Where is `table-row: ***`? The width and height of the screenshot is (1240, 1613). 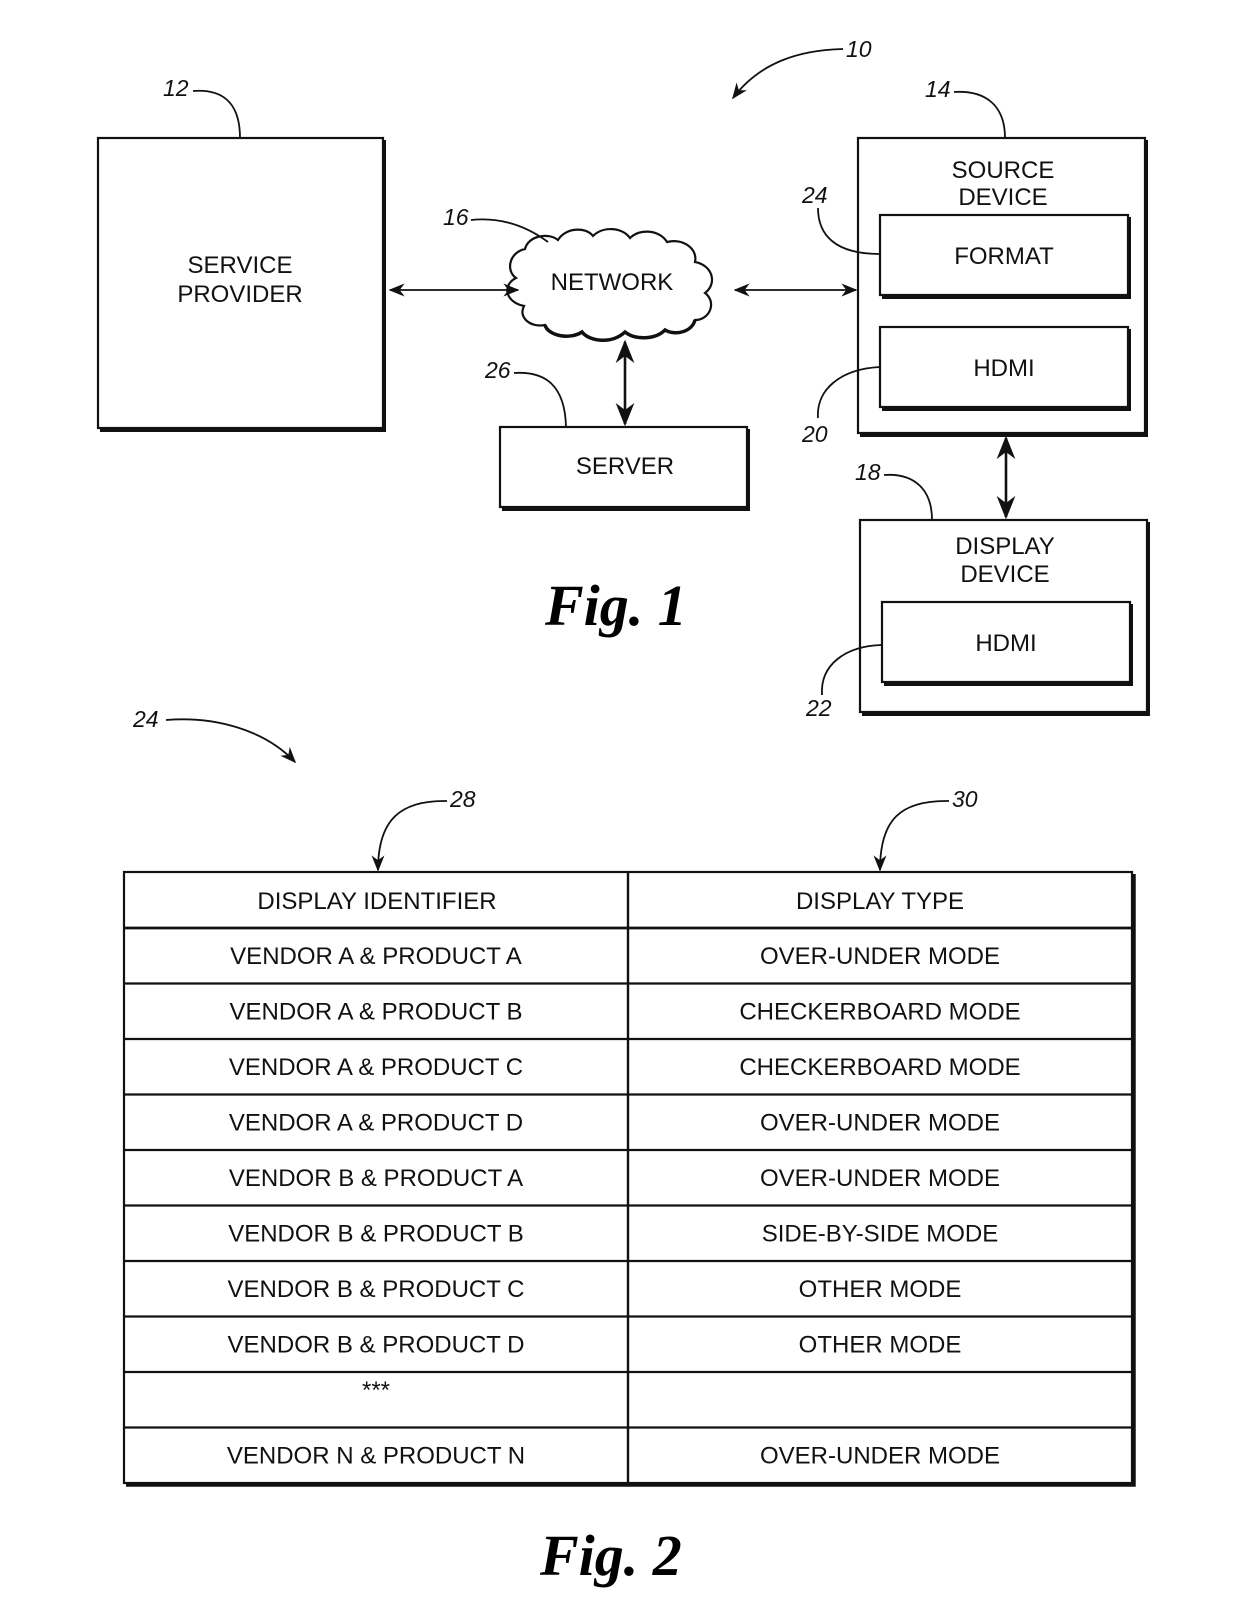 table-row: *** is located at coordinates (376, 1390).